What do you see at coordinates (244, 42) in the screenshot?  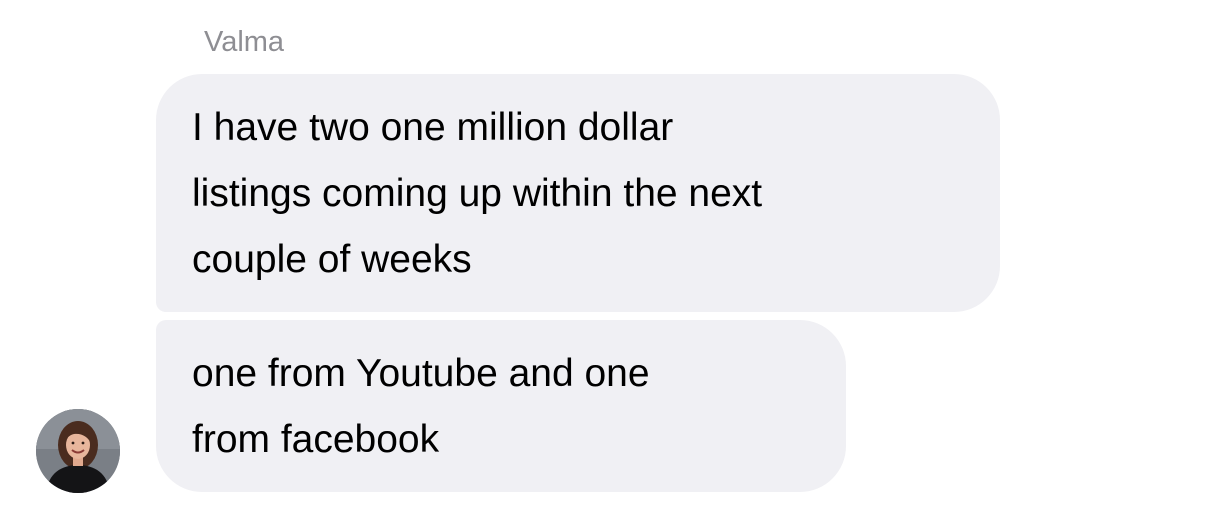 I see `sender-name: Valma` at bounding box center [244, 42].